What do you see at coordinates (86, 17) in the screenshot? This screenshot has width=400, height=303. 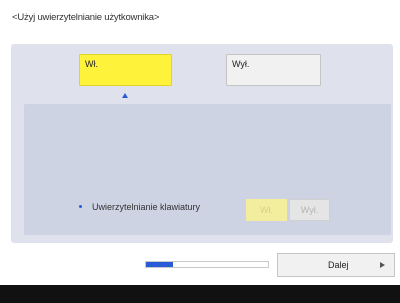 I see `dialog-title: <Użyj uwierzytelnianie użytkownika>` at bounding box center [86, 17].